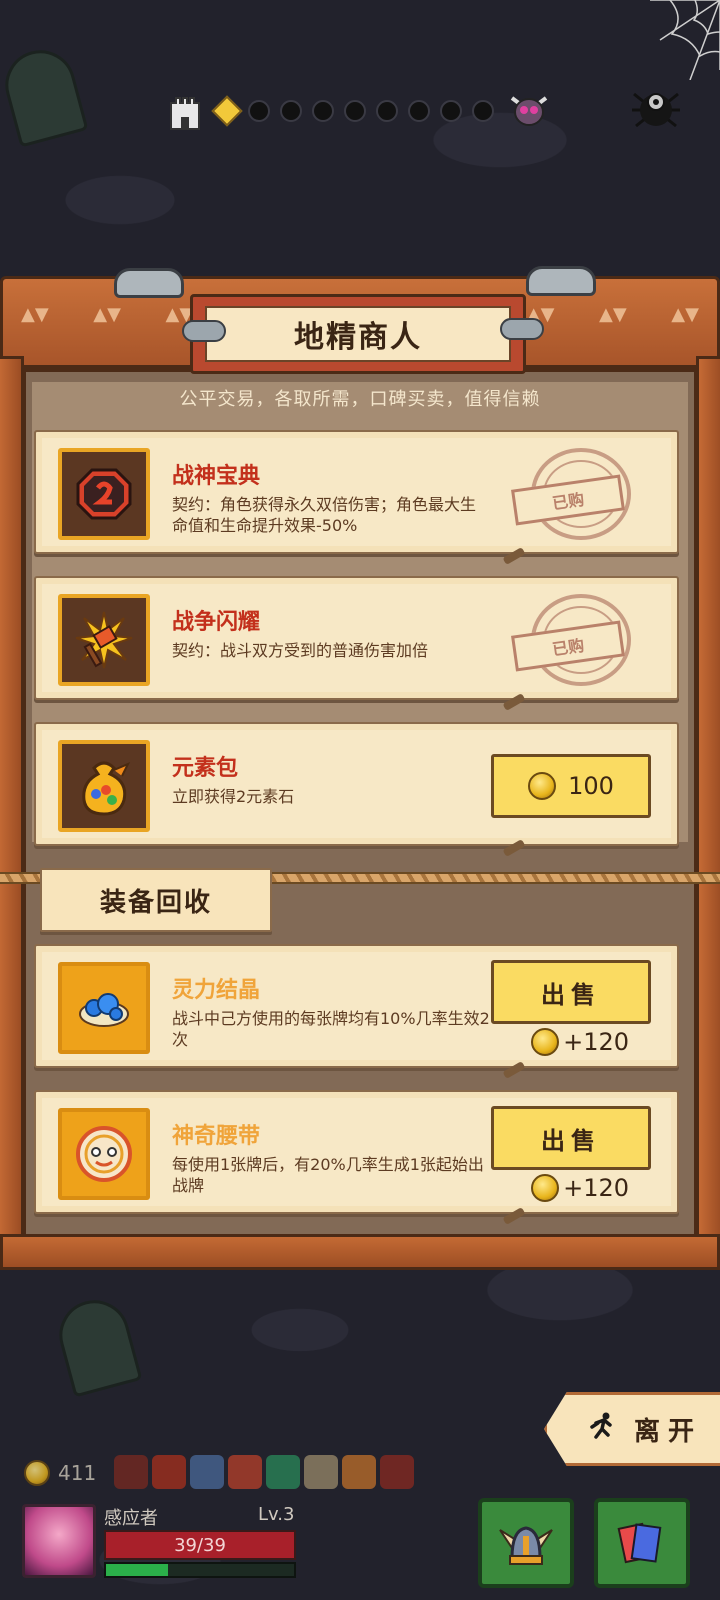  I want to click on castle-icon, so click(185, 111).